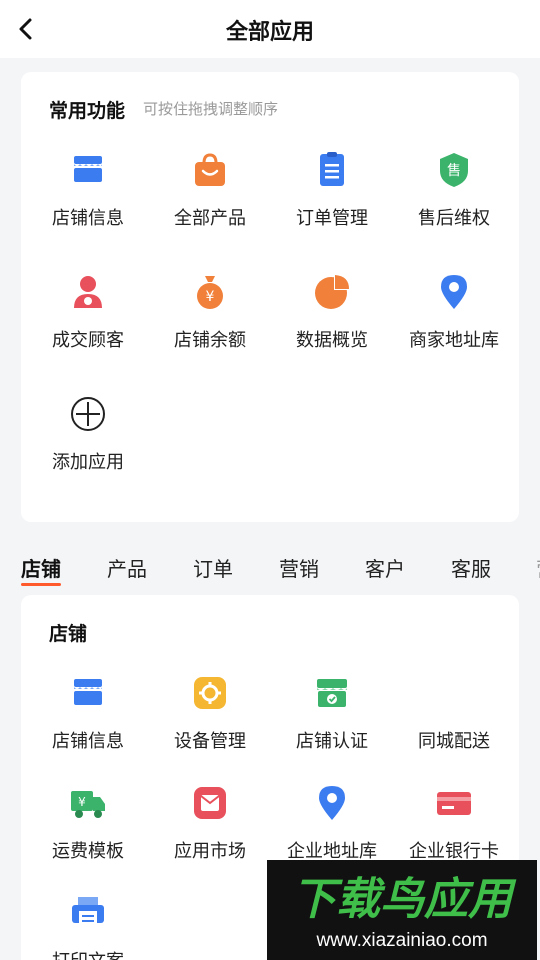 Image resolution: width=540 pixels, height=960 pixels. What do you see at coordinates (88, 292) in the screenshot?
I see `customer-icon` at bounding box center [88, 292].